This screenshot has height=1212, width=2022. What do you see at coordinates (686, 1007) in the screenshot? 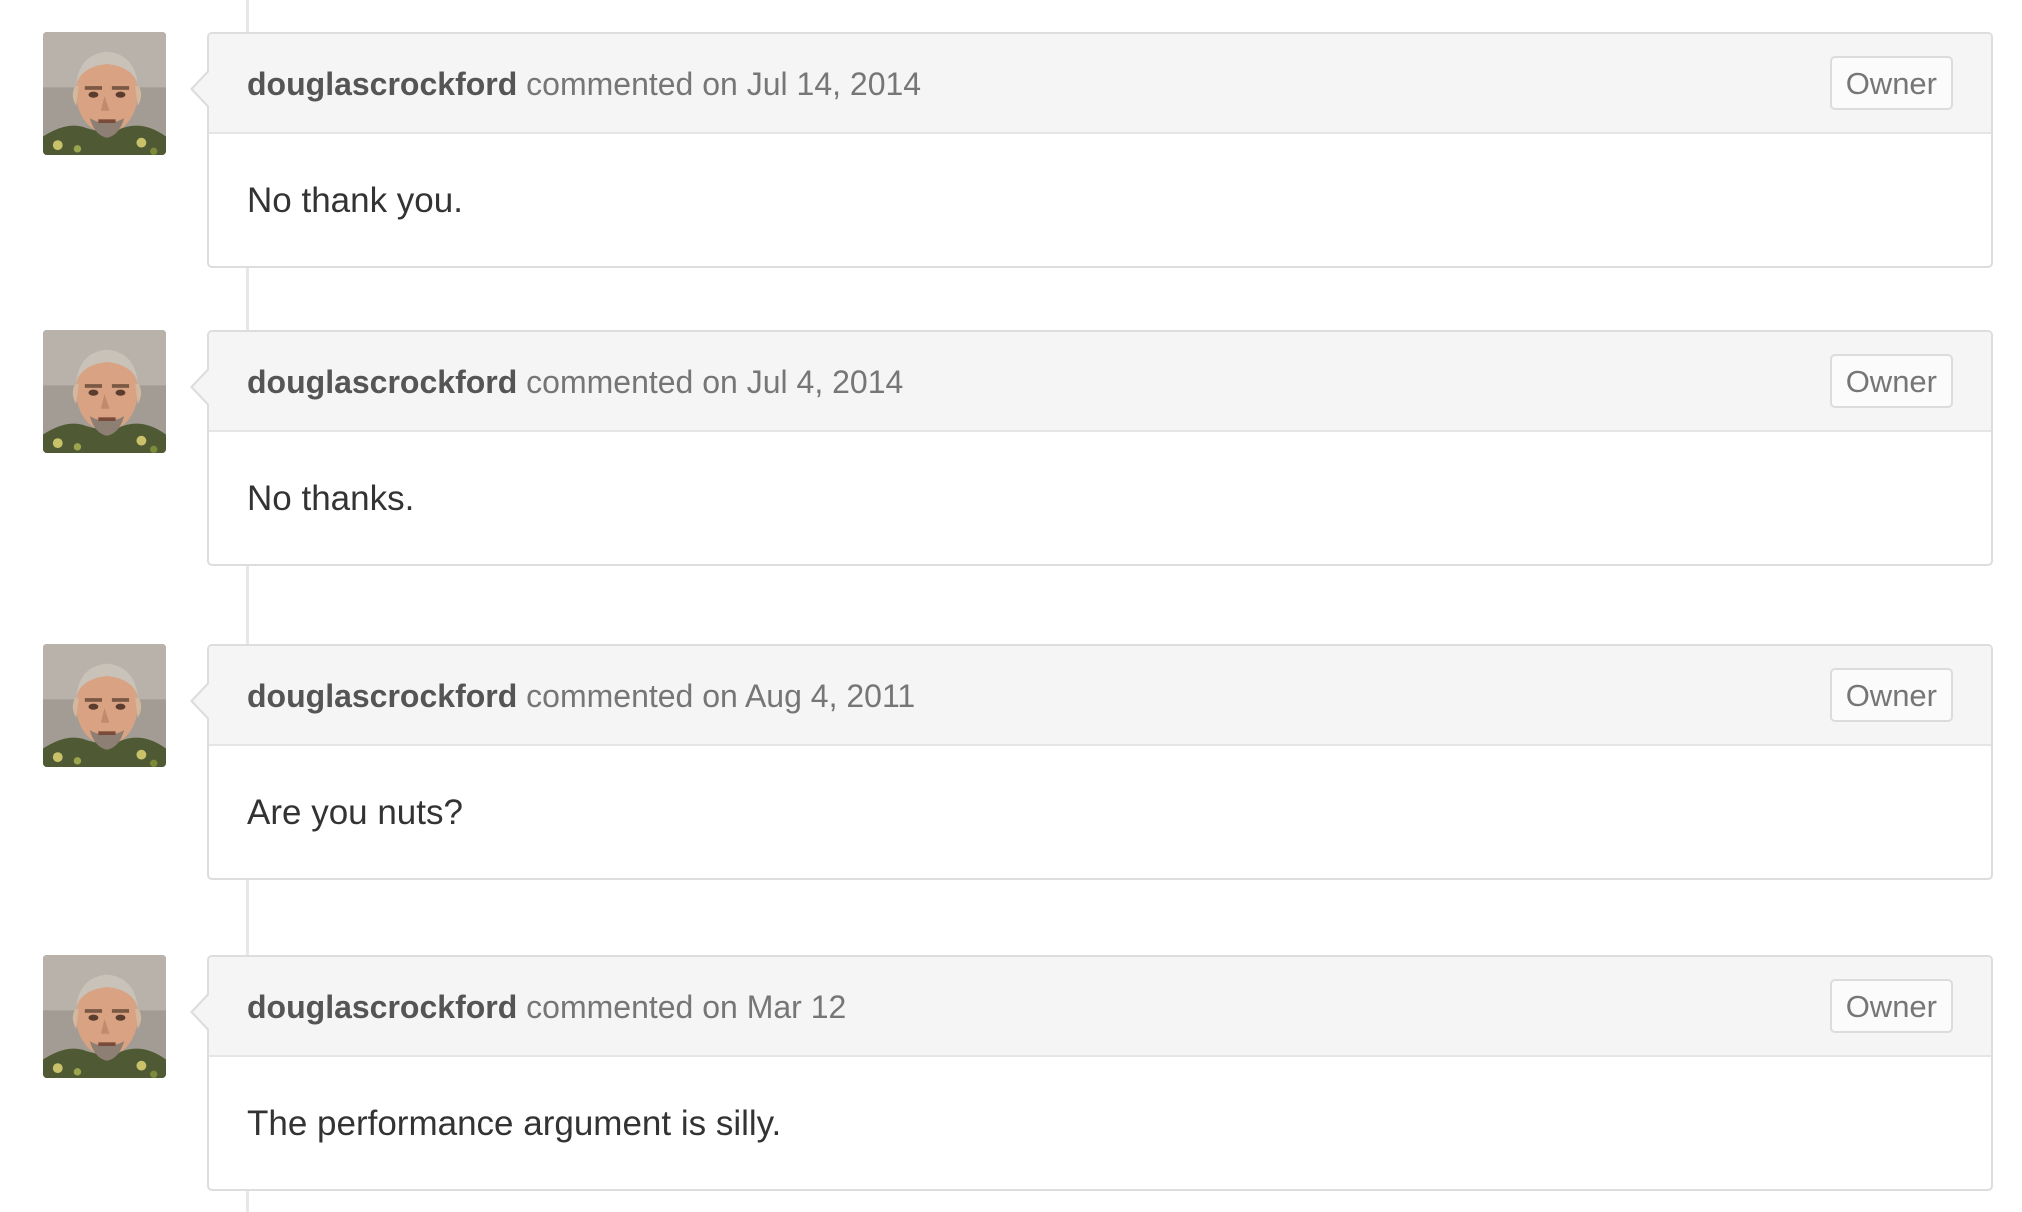
I see `comment-timestamp: commented on Mar 12` at bounding box center [686, 1007].